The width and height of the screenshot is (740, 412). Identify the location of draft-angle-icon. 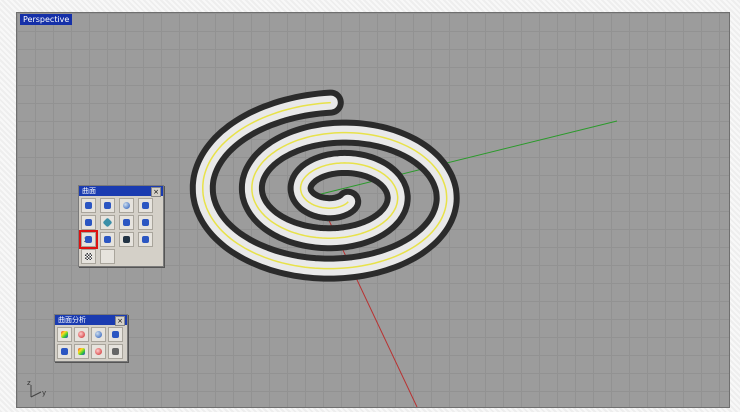
(115, 334).